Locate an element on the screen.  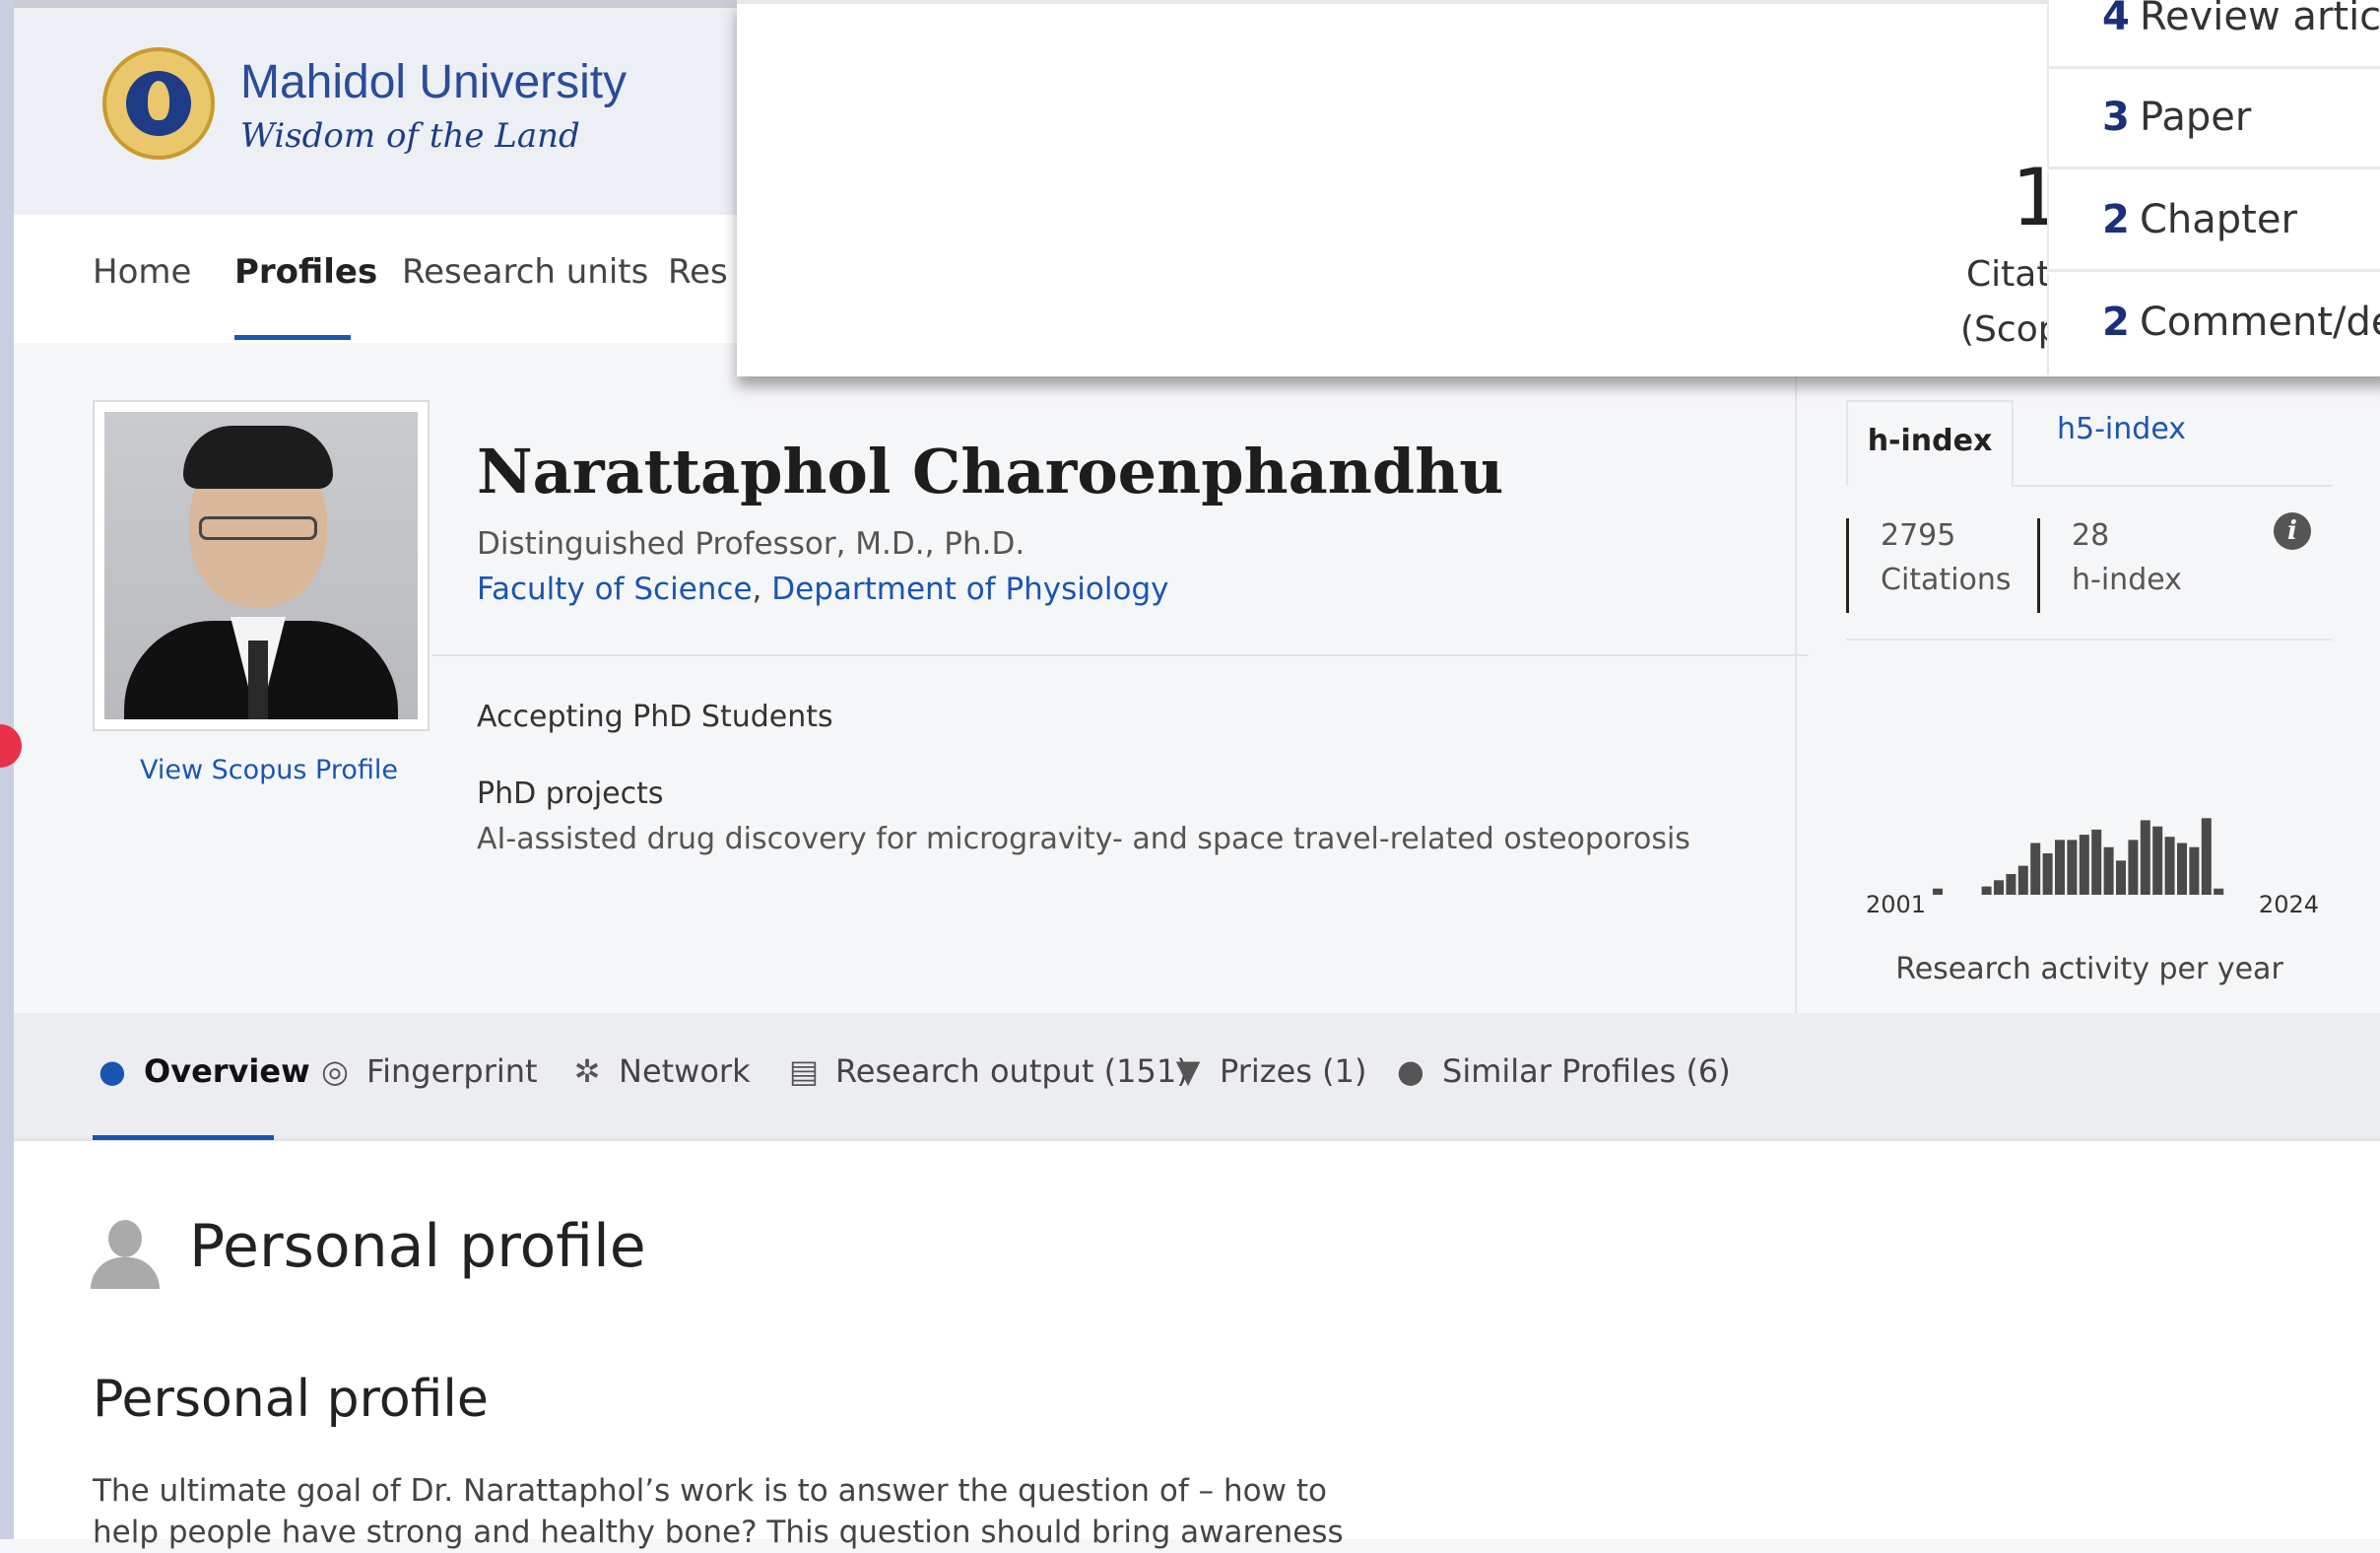
output-count: 3 is located at coordinates (2116, 117).